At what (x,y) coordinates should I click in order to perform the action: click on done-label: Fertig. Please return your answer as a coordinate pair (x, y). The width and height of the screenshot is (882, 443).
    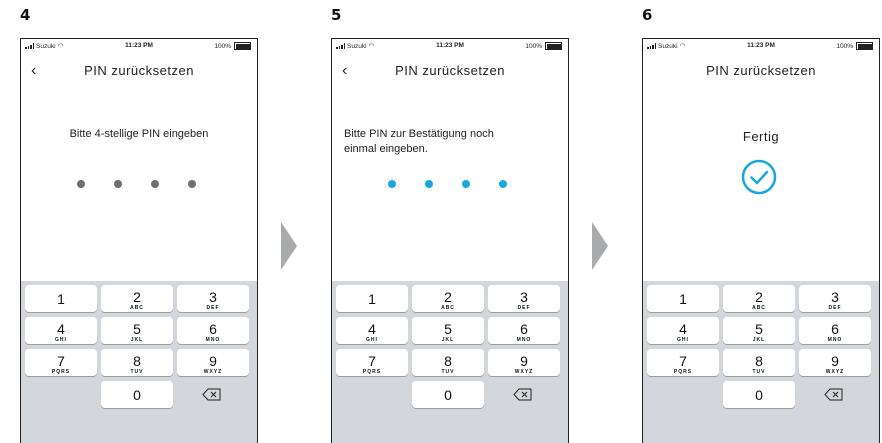
    Looking at the image, I should click on (761, 136).